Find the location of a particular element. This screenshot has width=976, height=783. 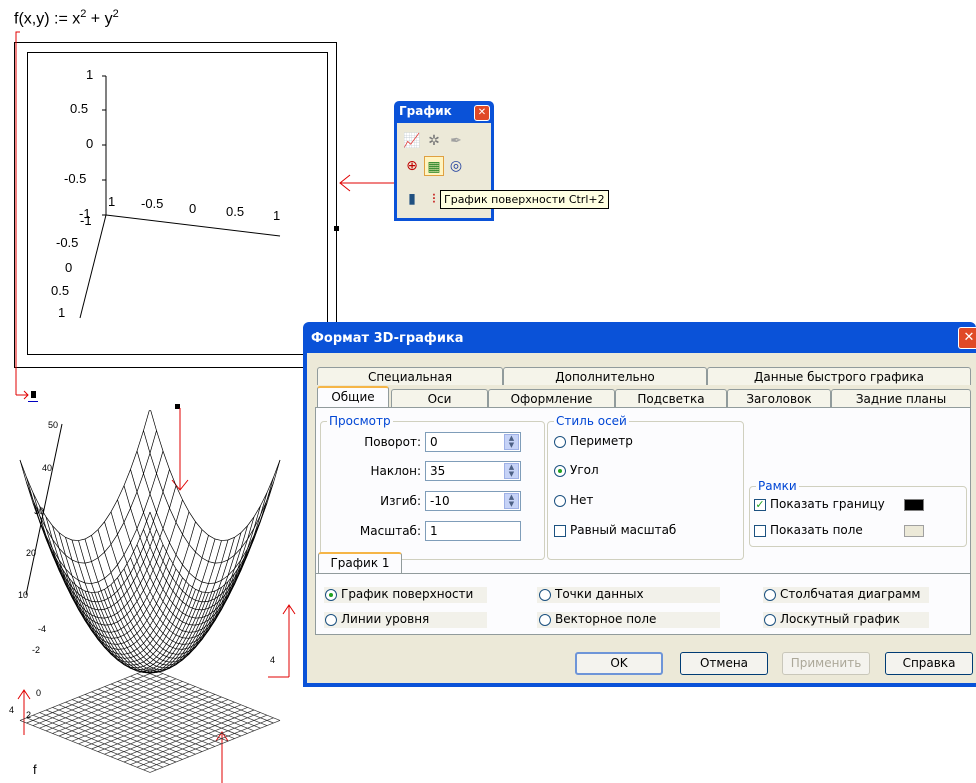

surface-label: f is located at coordinates (35, 769).